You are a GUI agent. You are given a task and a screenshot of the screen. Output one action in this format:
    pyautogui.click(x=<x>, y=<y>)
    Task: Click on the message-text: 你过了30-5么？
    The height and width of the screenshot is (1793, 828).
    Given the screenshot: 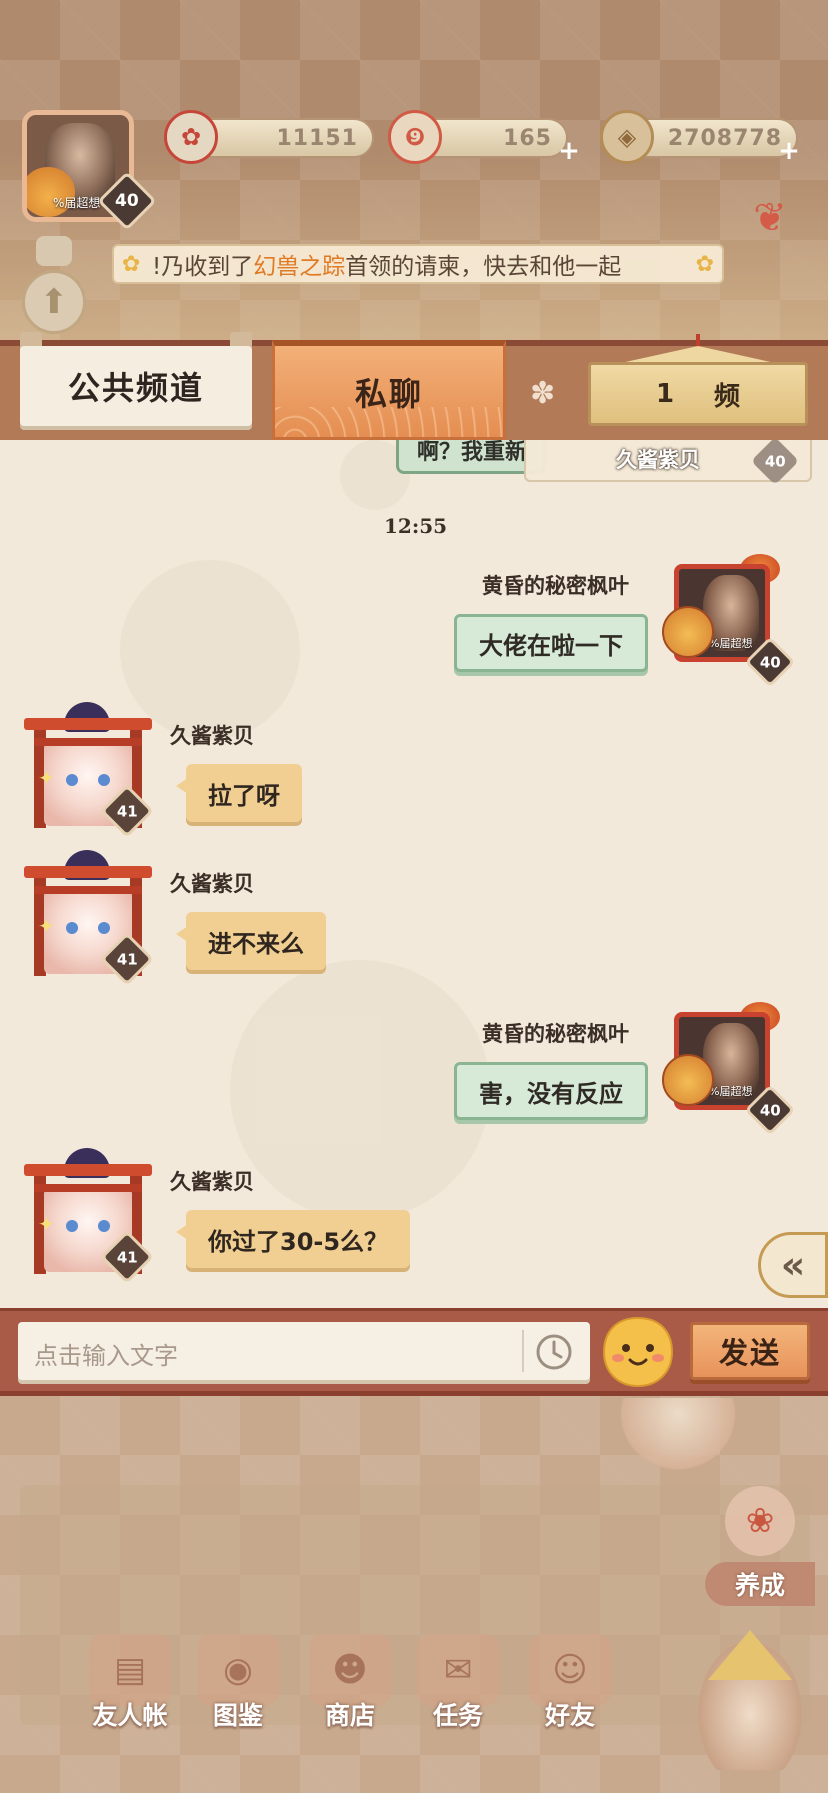 What is the action you would take?
    pyautogui.click(x=298, y=1241)
    